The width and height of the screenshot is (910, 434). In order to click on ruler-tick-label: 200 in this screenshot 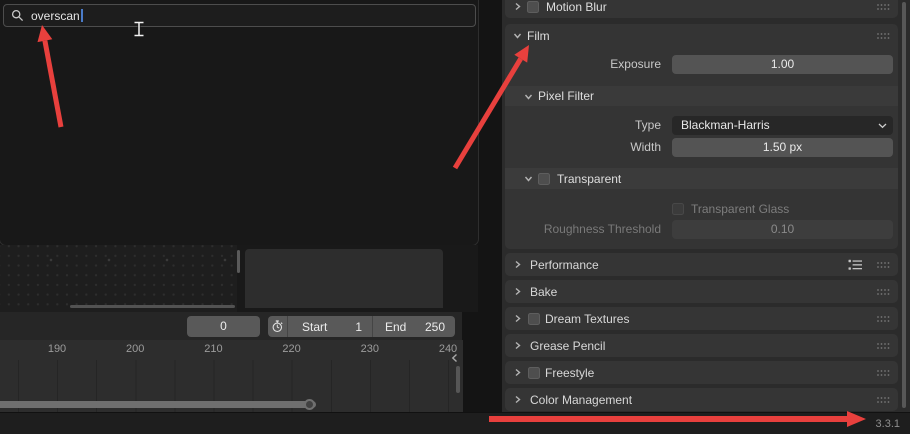, I will do `click(135, 349)`.